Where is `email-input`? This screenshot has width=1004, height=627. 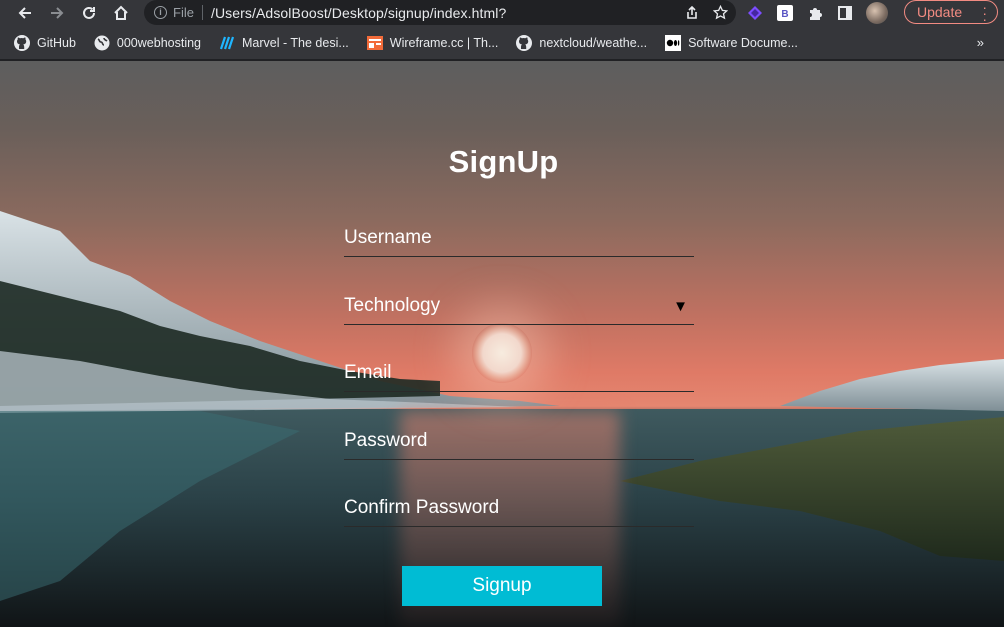 email-input is located at coordinates (519, 373).